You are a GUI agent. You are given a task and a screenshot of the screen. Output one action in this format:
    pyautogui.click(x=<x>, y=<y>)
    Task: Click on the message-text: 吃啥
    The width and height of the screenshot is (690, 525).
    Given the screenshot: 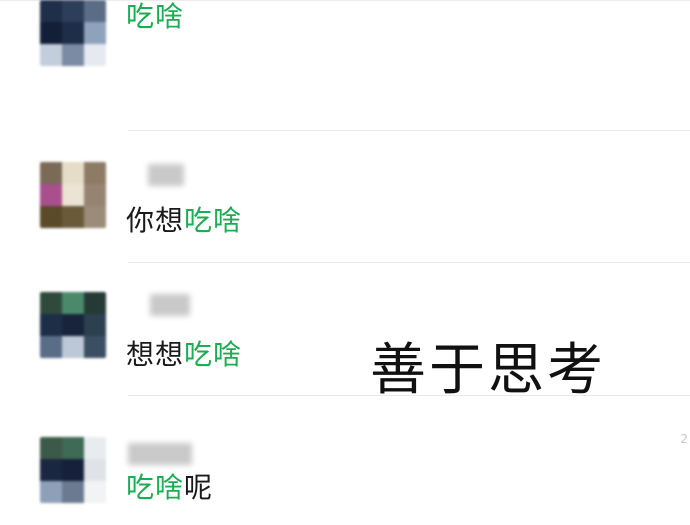 What is the action you would take?
    pyautogui.click(x=155, y=17)
    